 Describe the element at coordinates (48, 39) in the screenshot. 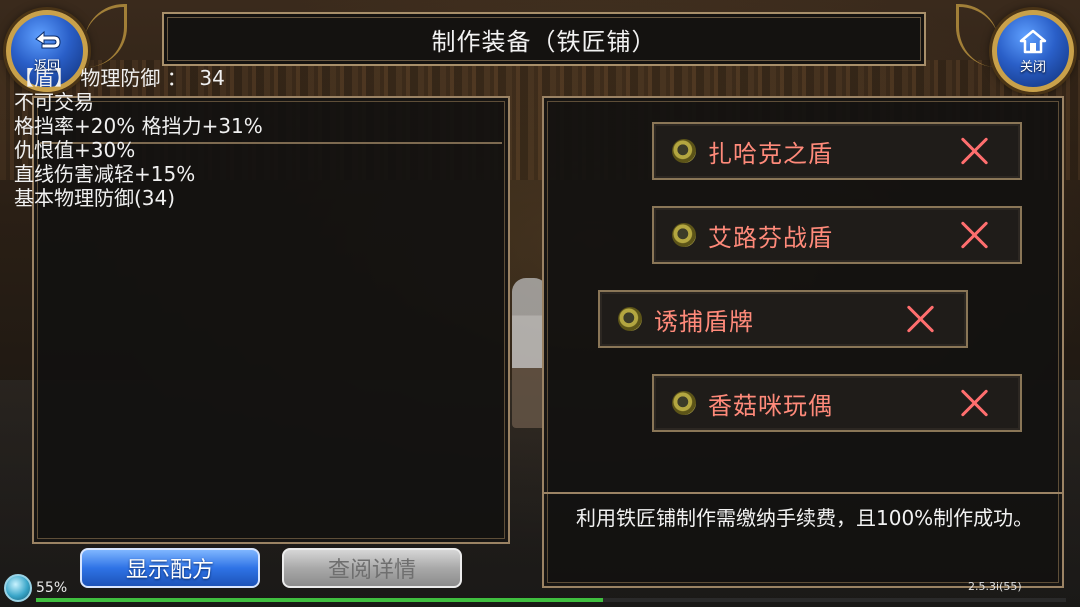

I see `back-arrow-icon` at that location.